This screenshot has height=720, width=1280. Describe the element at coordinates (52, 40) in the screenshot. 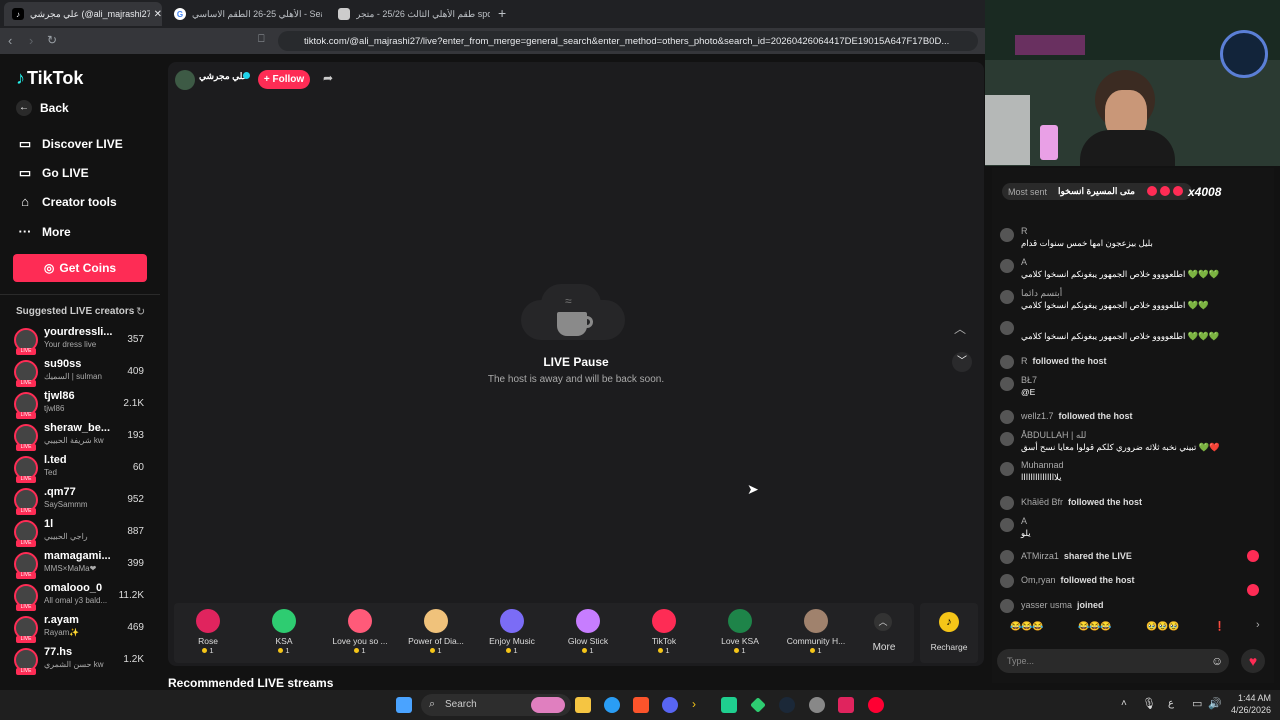

I see `reload-icon: ↻` at that location.